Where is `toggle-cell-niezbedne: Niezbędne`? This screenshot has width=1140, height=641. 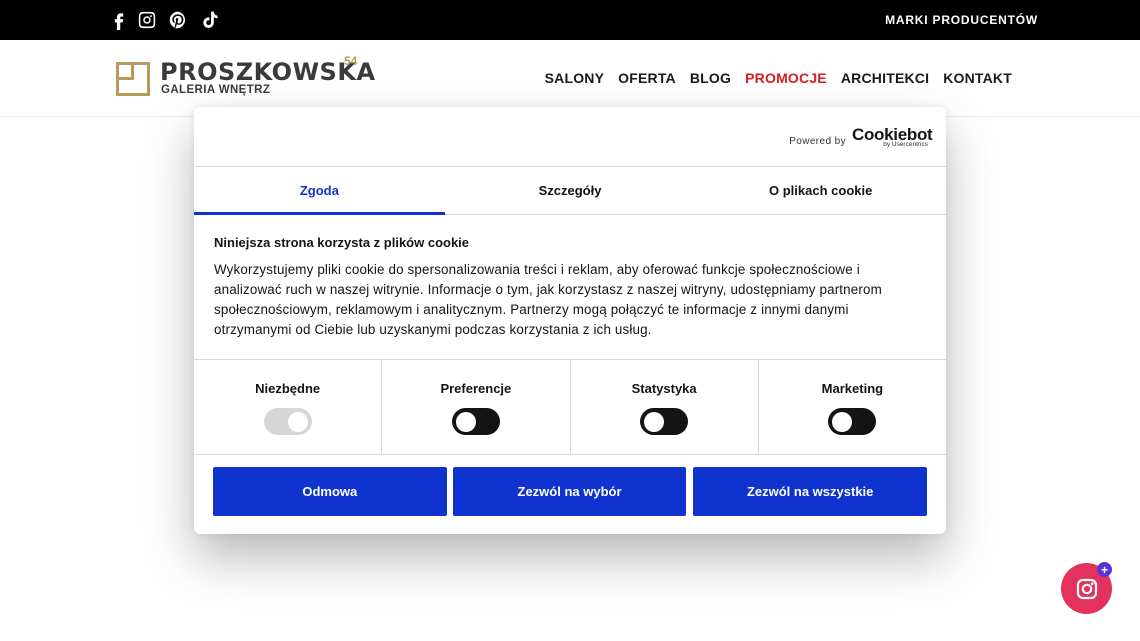
toggle-cell-niezbedne: Niezbędne is located at coordinates (288, 407).